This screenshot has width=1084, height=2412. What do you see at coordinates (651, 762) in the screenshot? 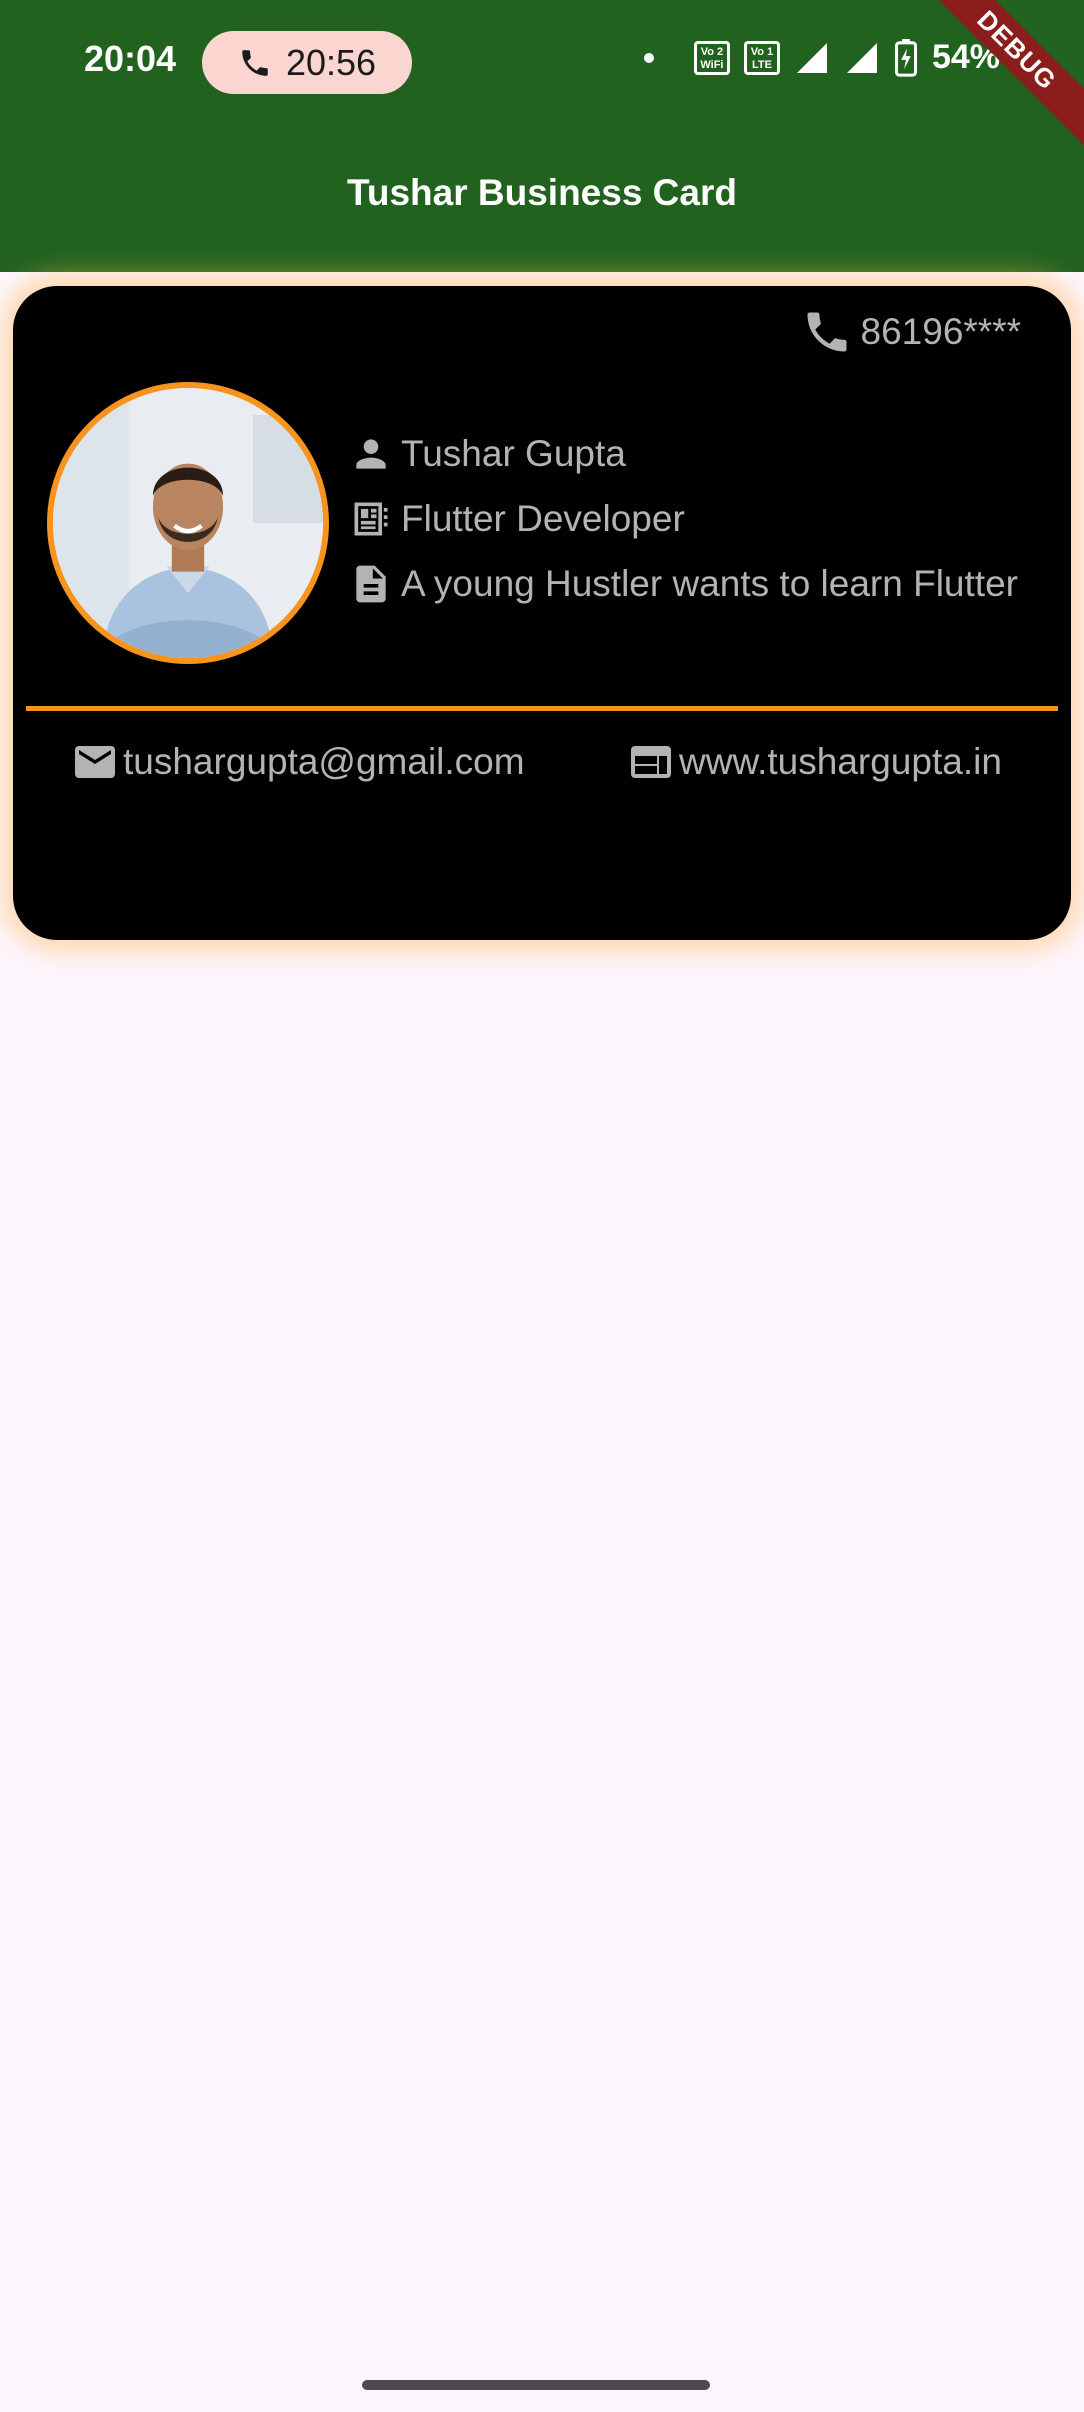
I see `web-icon` at bounding box center [651, 762].